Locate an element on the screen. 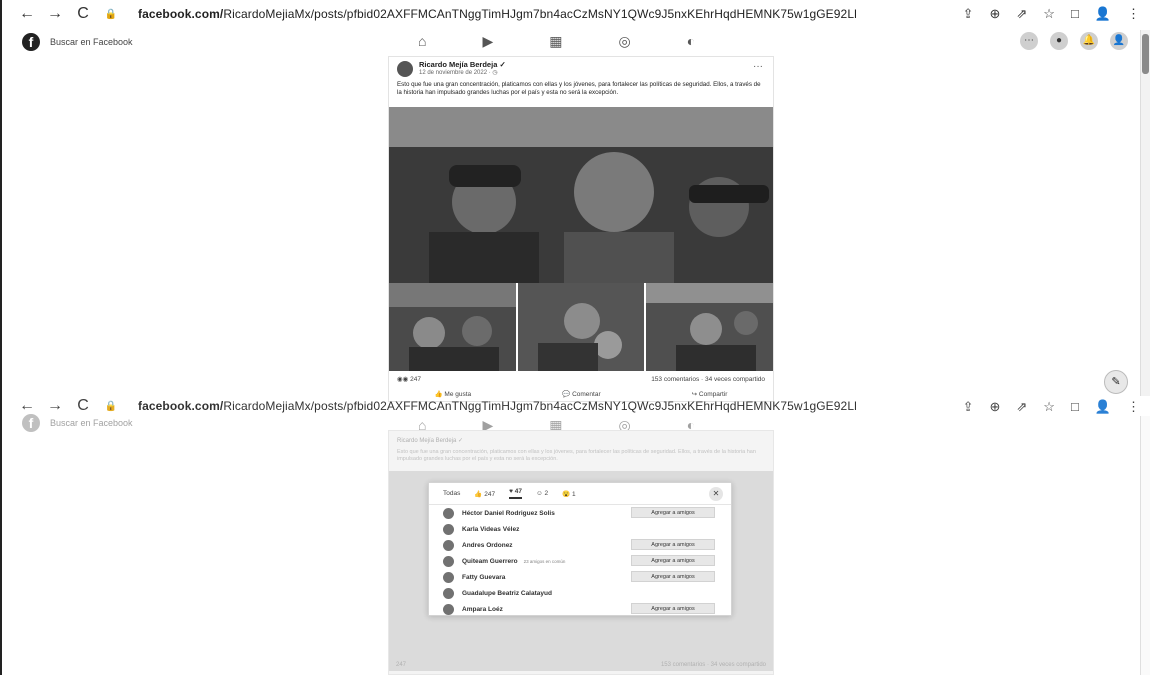  post-author: Ricardo Mejía Berdeja ✓ is located at coordinates (462, 64).